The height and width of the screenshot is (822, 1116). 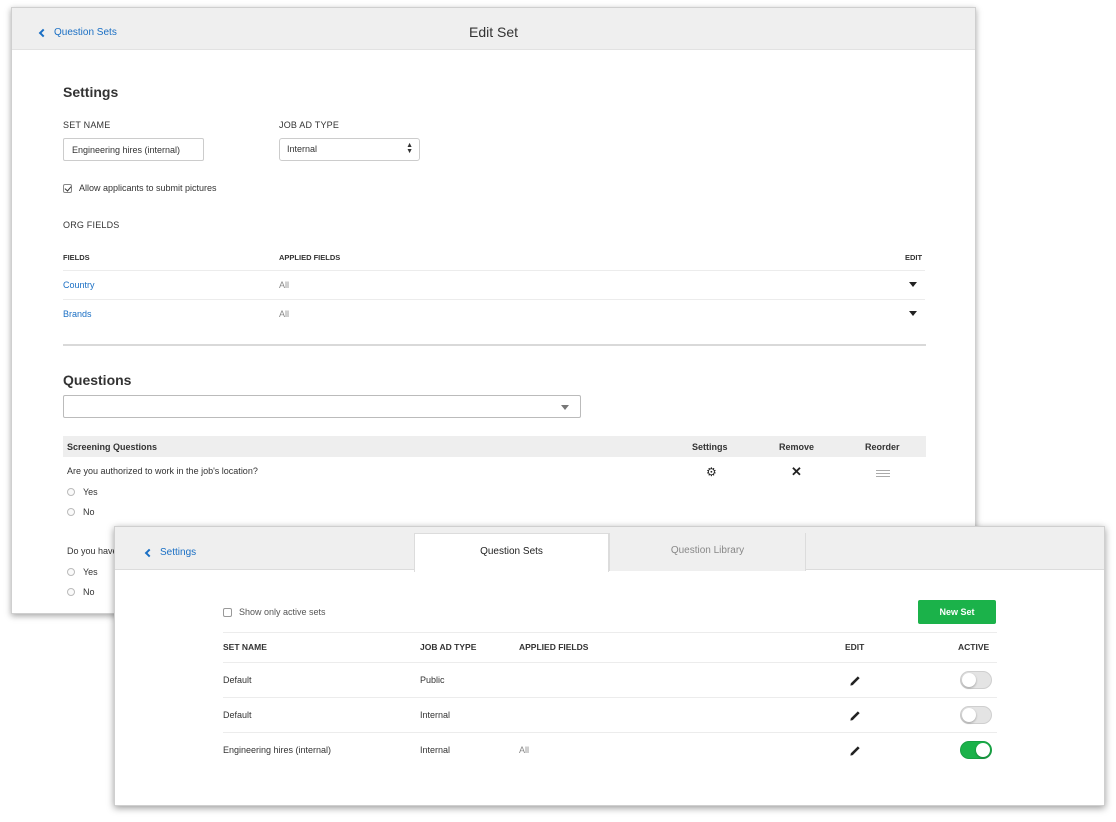 I want to click on section-divider, so click(x=494, y=345).